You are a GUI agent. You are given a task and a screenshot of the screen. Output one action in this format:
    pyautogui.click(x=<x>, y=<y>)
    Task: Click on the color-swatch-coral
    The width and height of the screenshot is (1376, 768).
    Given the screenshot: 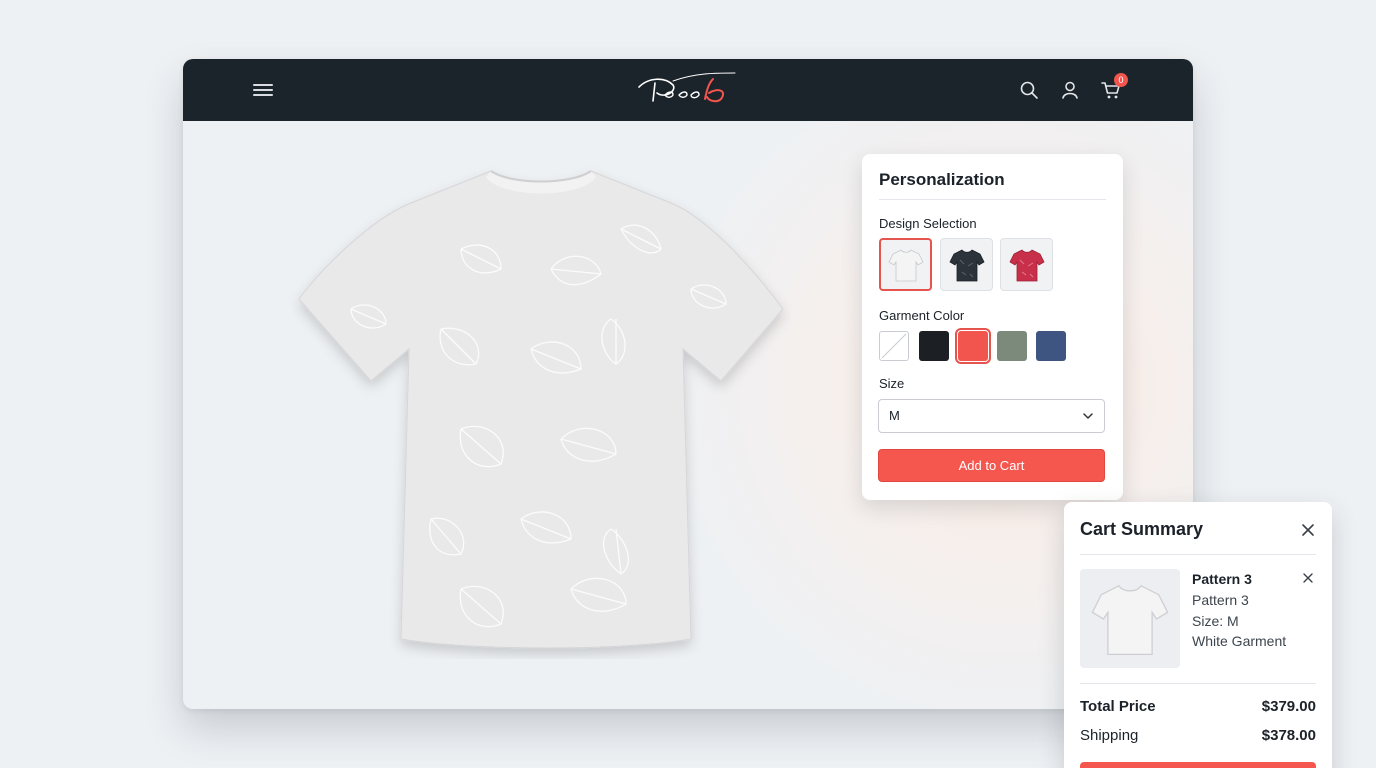 What is the action you would take?
    pyautogui.click(x=973, y=346)
    